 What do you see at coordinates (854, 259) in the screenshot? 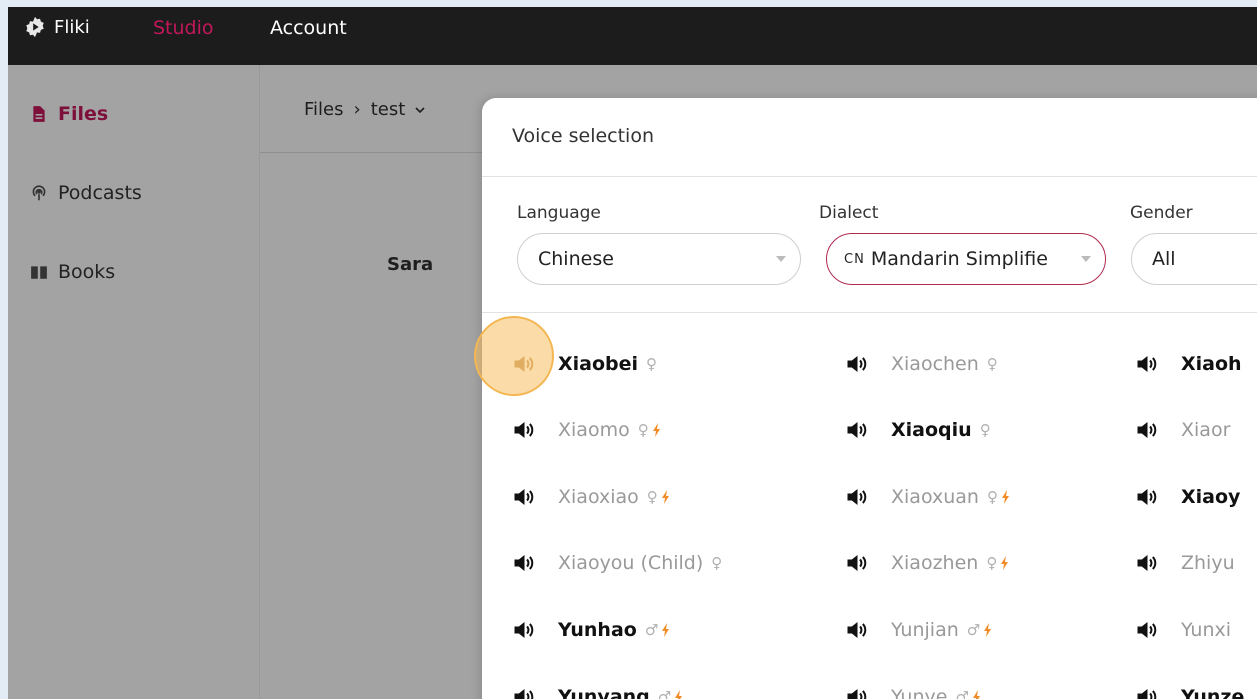
I see `flag-cn-icon: CN` at bounding box center [854, 259].